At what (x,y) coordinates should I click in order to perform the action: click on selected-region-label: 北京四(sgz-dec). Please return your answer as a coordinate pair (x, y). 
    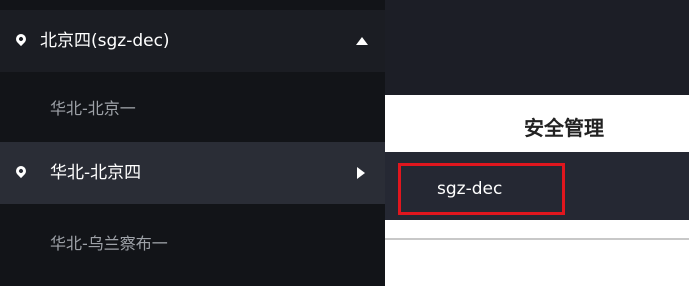
    Looking at the image, I should click on (105, 41).